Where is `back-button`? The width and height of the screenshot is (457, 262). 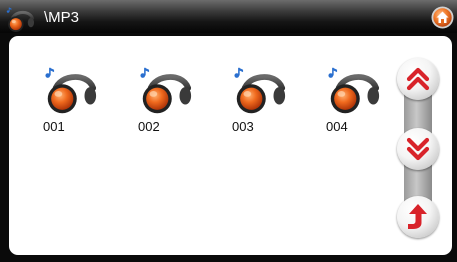 back-button is located at coordinates (418, 217).